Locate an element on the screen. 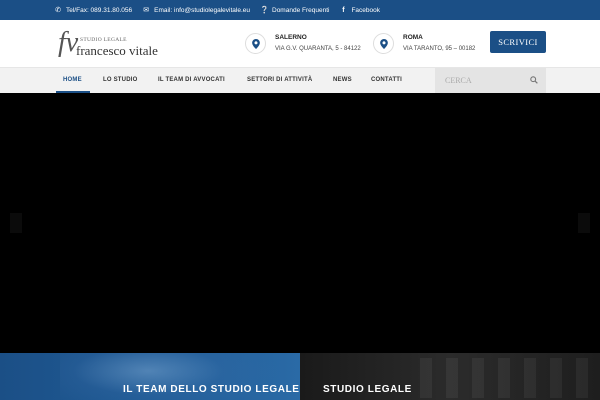  feature-panel-studio: STUDIO LEGALE is located at coordinates (450, 376).